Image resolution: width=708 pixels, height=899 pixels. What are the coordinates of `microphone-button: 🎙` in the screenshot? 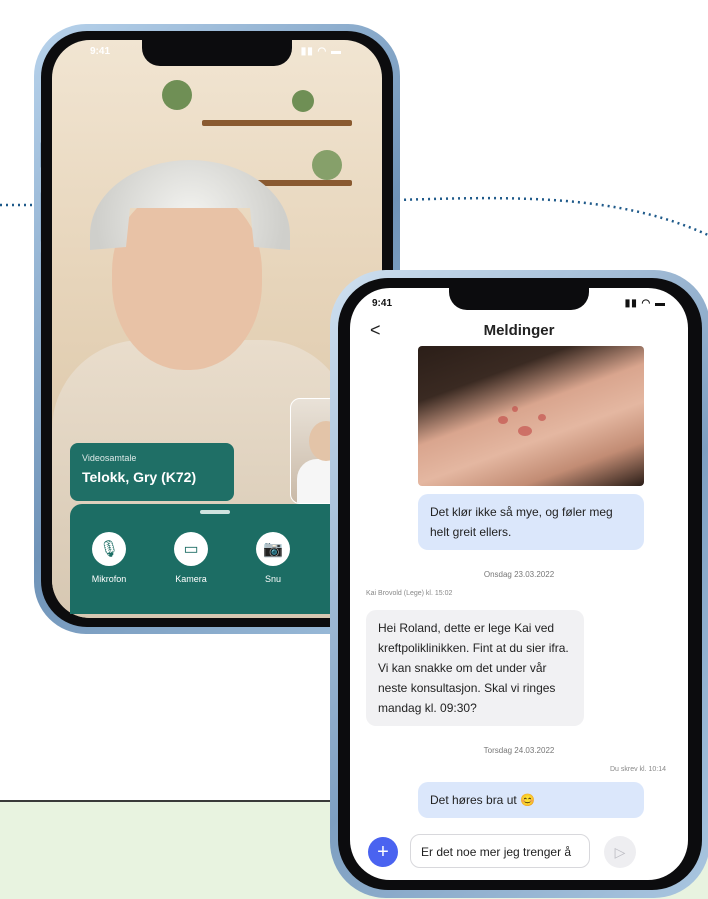 It's located at (109, 549).